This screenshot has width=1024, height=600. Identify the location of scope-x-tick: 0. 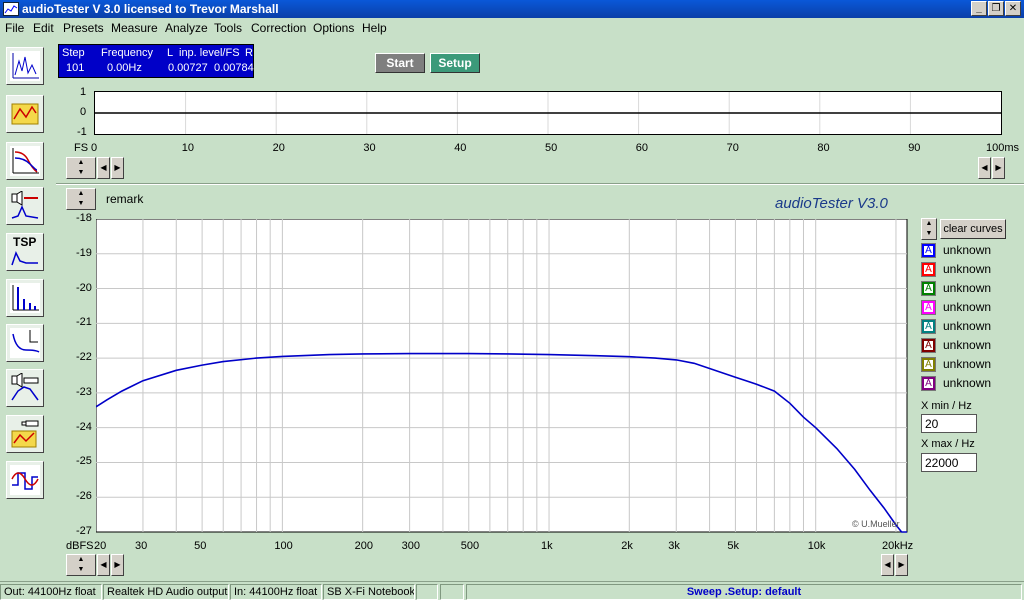
(94, 148).